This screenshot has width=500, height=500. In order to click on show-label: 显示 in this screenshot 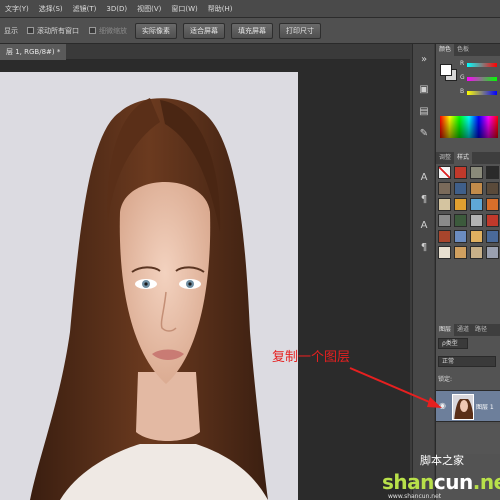, I will do `click(11, 30)`.